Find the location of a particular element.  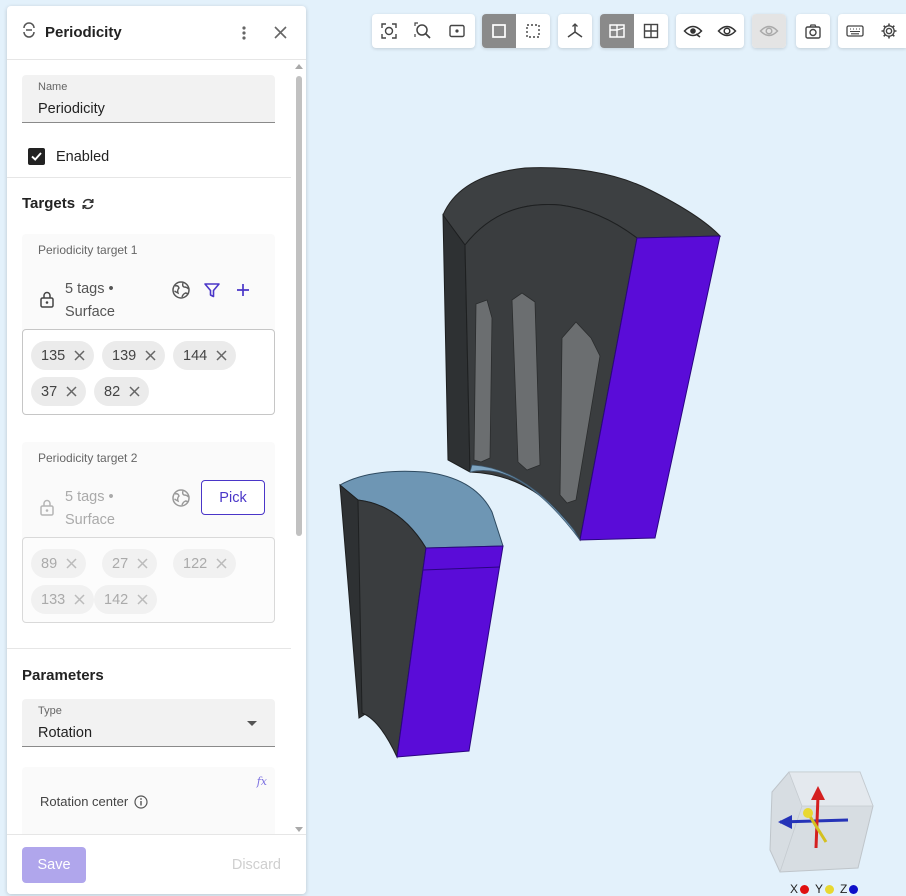

target-1-tags-summary: 5 tags • Surface is located at coordinates (90, 301).